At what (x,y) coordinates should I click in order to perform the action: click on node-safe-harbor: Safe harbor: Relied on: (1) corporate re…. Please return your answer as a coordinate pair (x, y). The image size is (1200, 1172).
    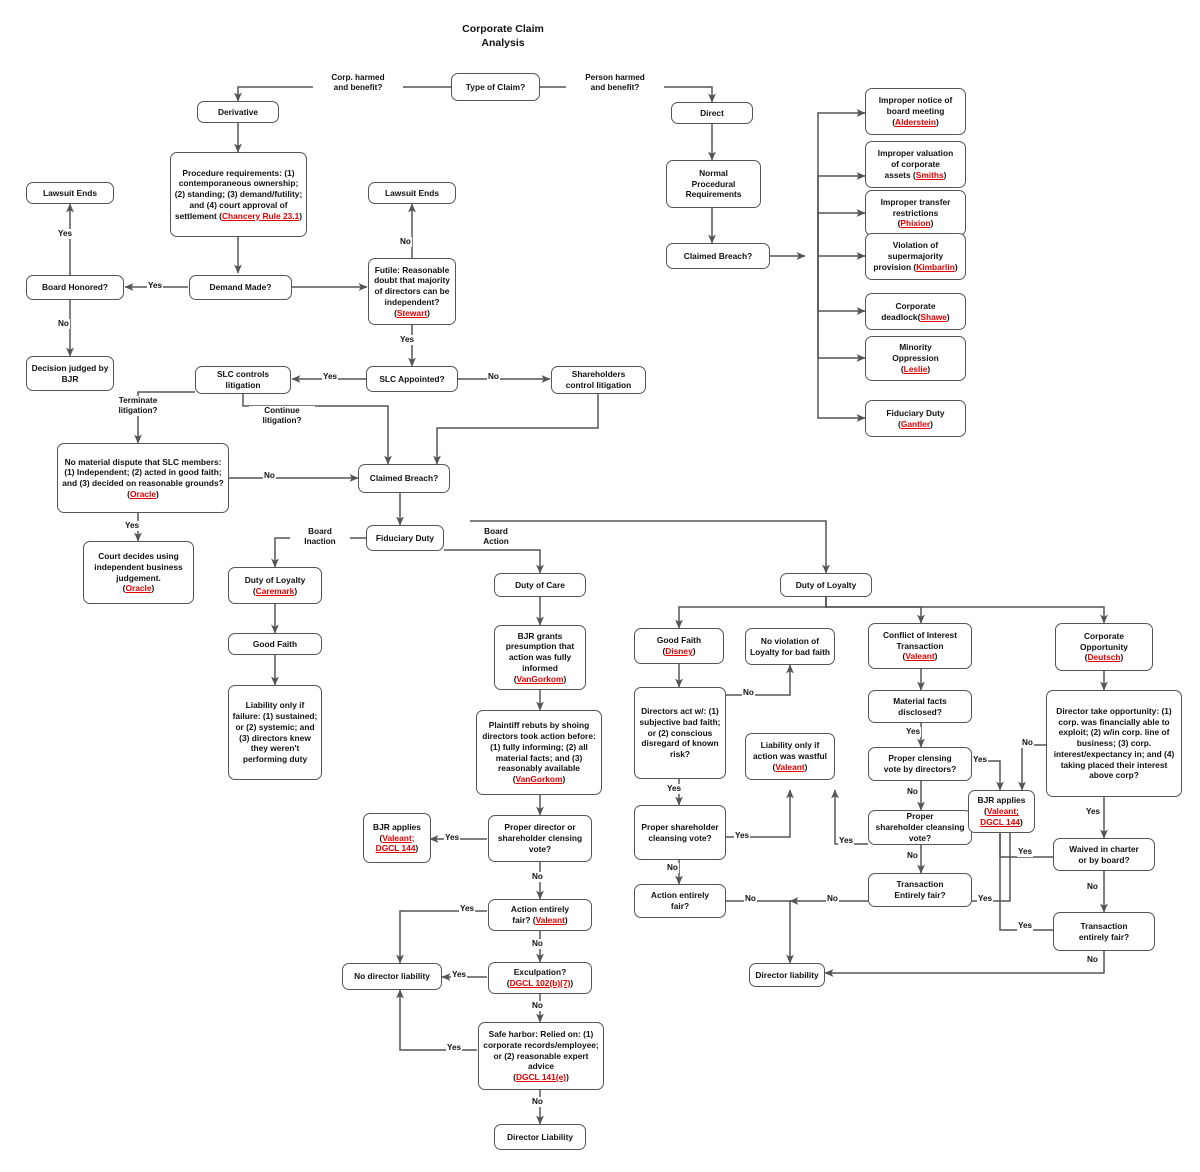
    Looking at the image, I should click on (541, 1056).